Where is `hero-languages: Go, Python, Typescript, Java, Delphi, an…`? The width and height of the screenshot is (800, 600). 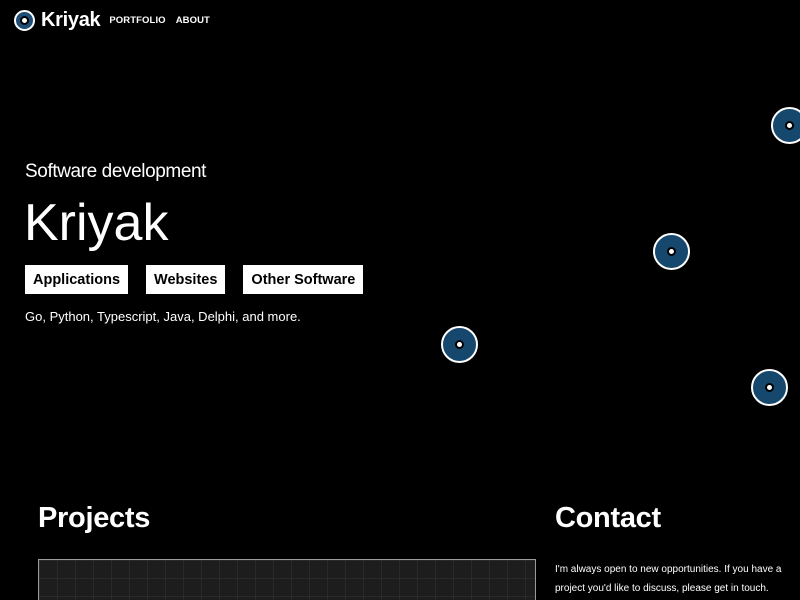
hero-languages: Go, Python, Typescript, Java, Delphi, an… is located at coordinates (163, 316).